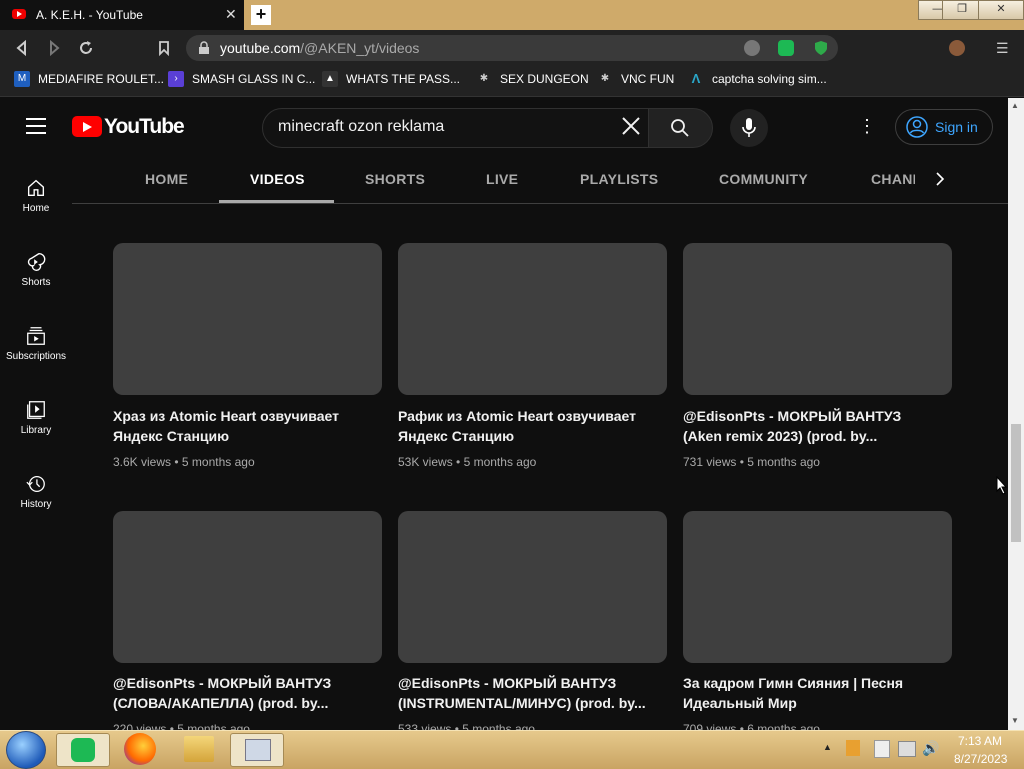  I want to click on mediafire-icon: M, so click(22, 79).